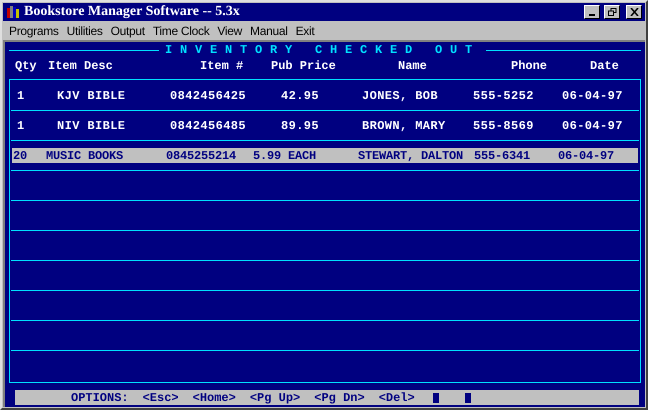  I want to click on table-row: 1 NIV BIBLE 0842456485 89.95 BROWN, MARY 555-8569 06-04-97, so click(325, 125).